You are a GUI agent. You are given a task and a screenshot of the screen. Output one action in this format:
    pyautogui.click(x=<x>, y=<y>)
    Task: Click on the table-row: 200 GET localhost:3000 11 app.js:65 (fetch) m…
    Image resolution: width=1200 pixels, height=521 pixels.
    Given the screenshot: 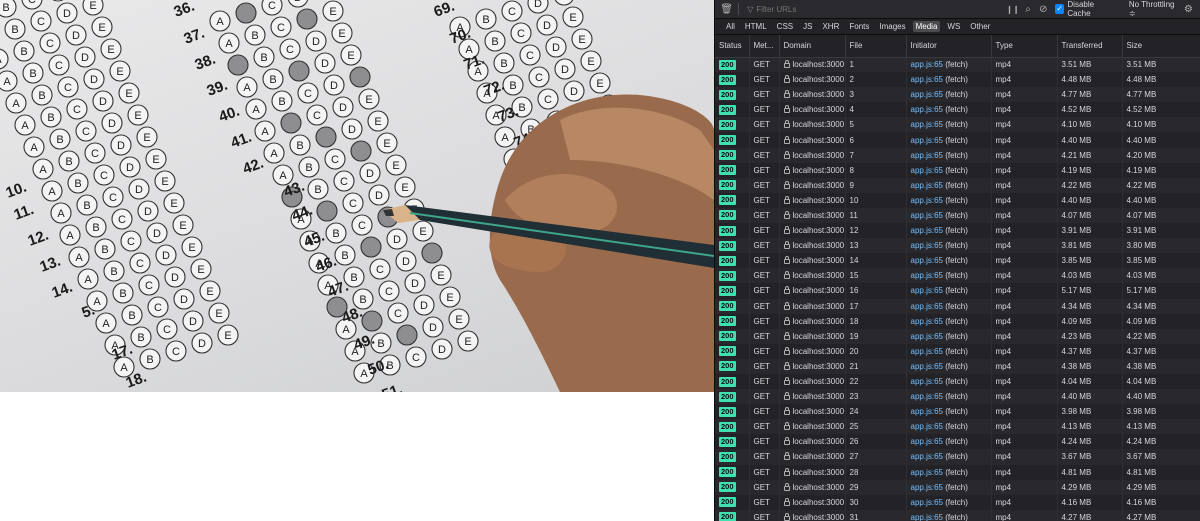 What is the action you would take?
    pyautogui.click(x=957, y=215)
    